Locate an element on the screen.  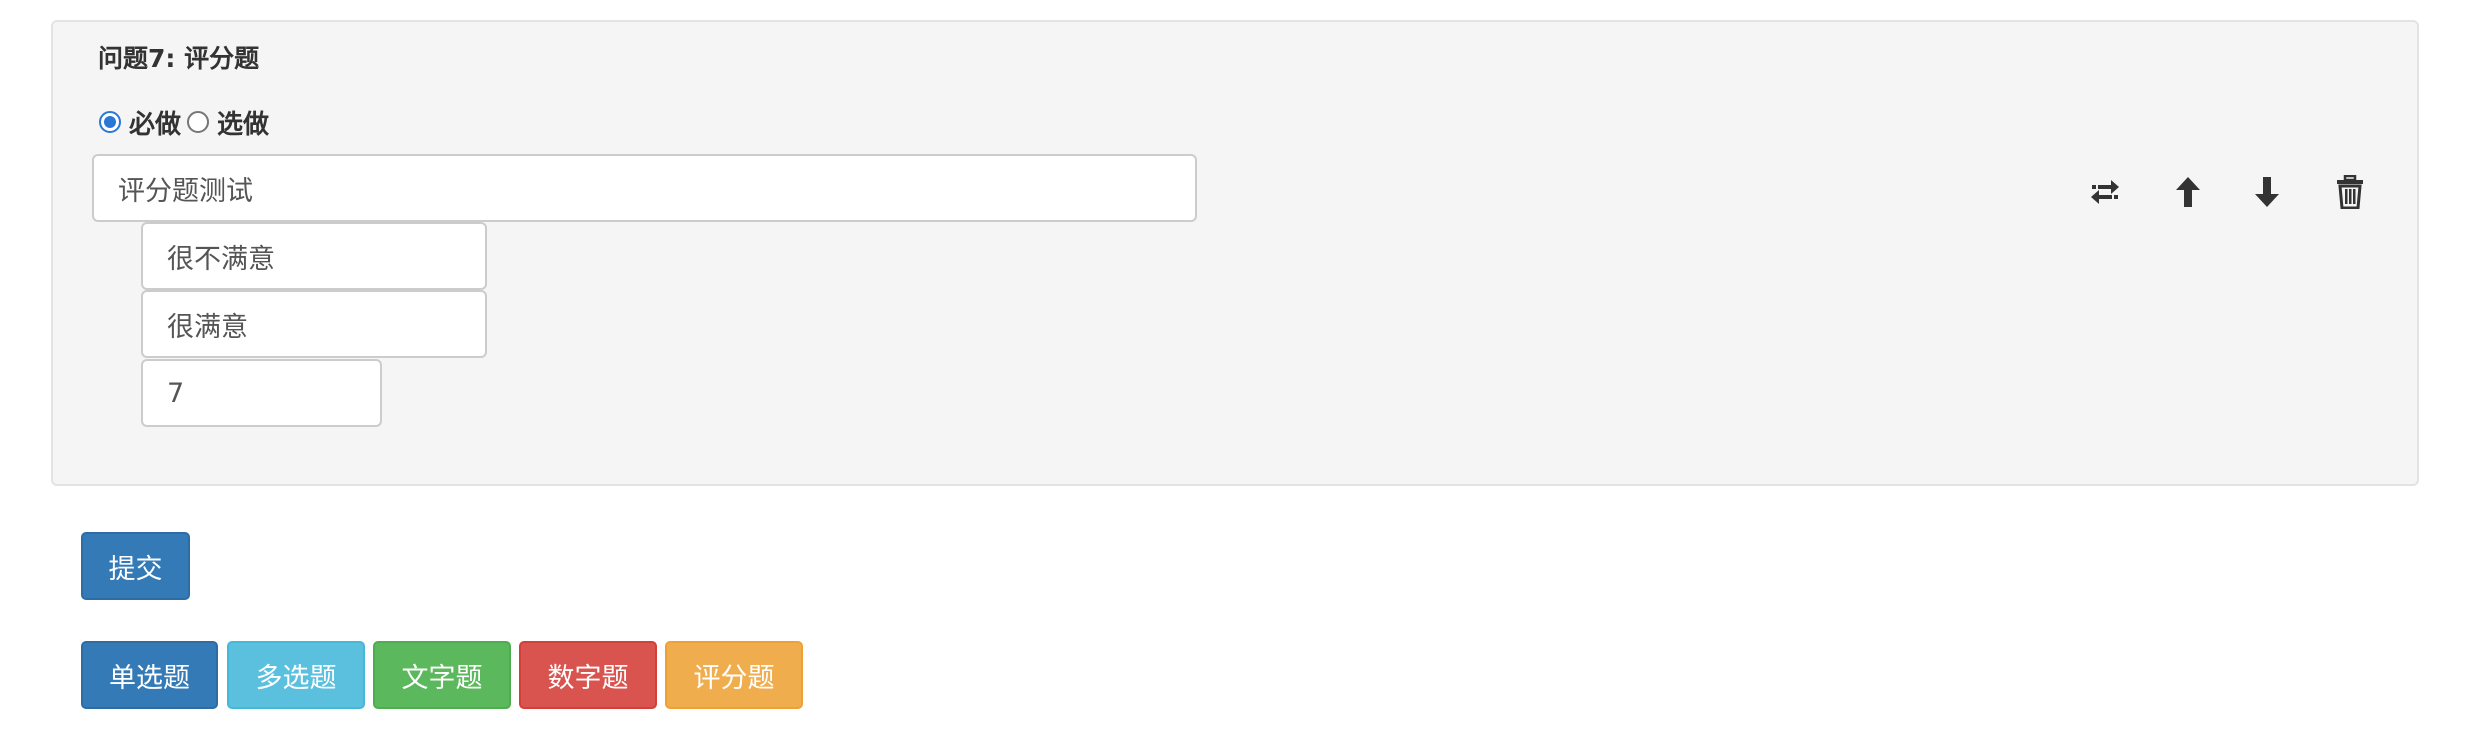
required-radio is located at coordinates (110, 122).